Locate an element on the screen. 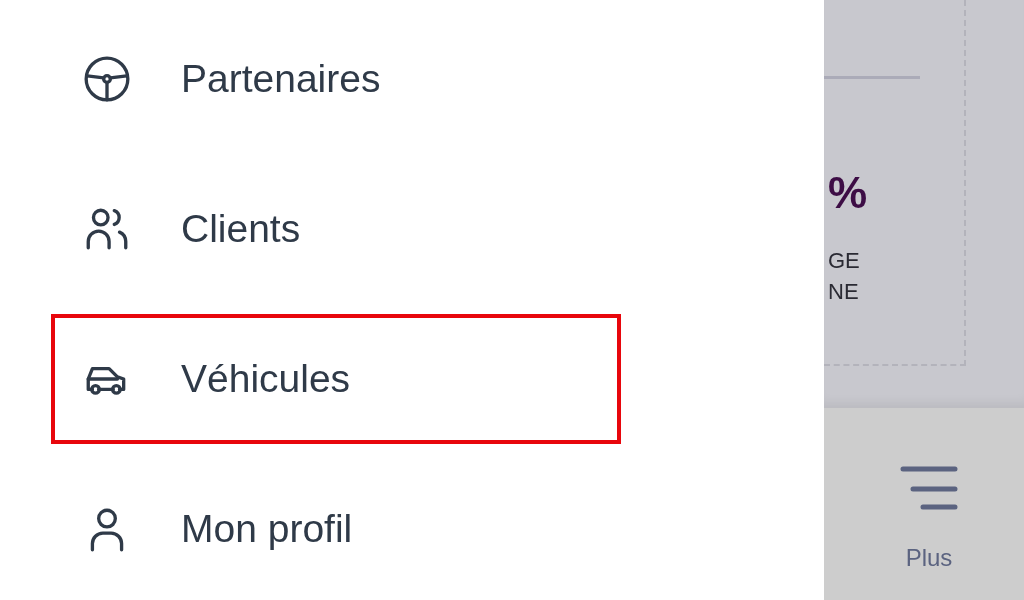 The width and height of the screenshot is (1024, 600). menu-icon is located at coordinates (929, 488).